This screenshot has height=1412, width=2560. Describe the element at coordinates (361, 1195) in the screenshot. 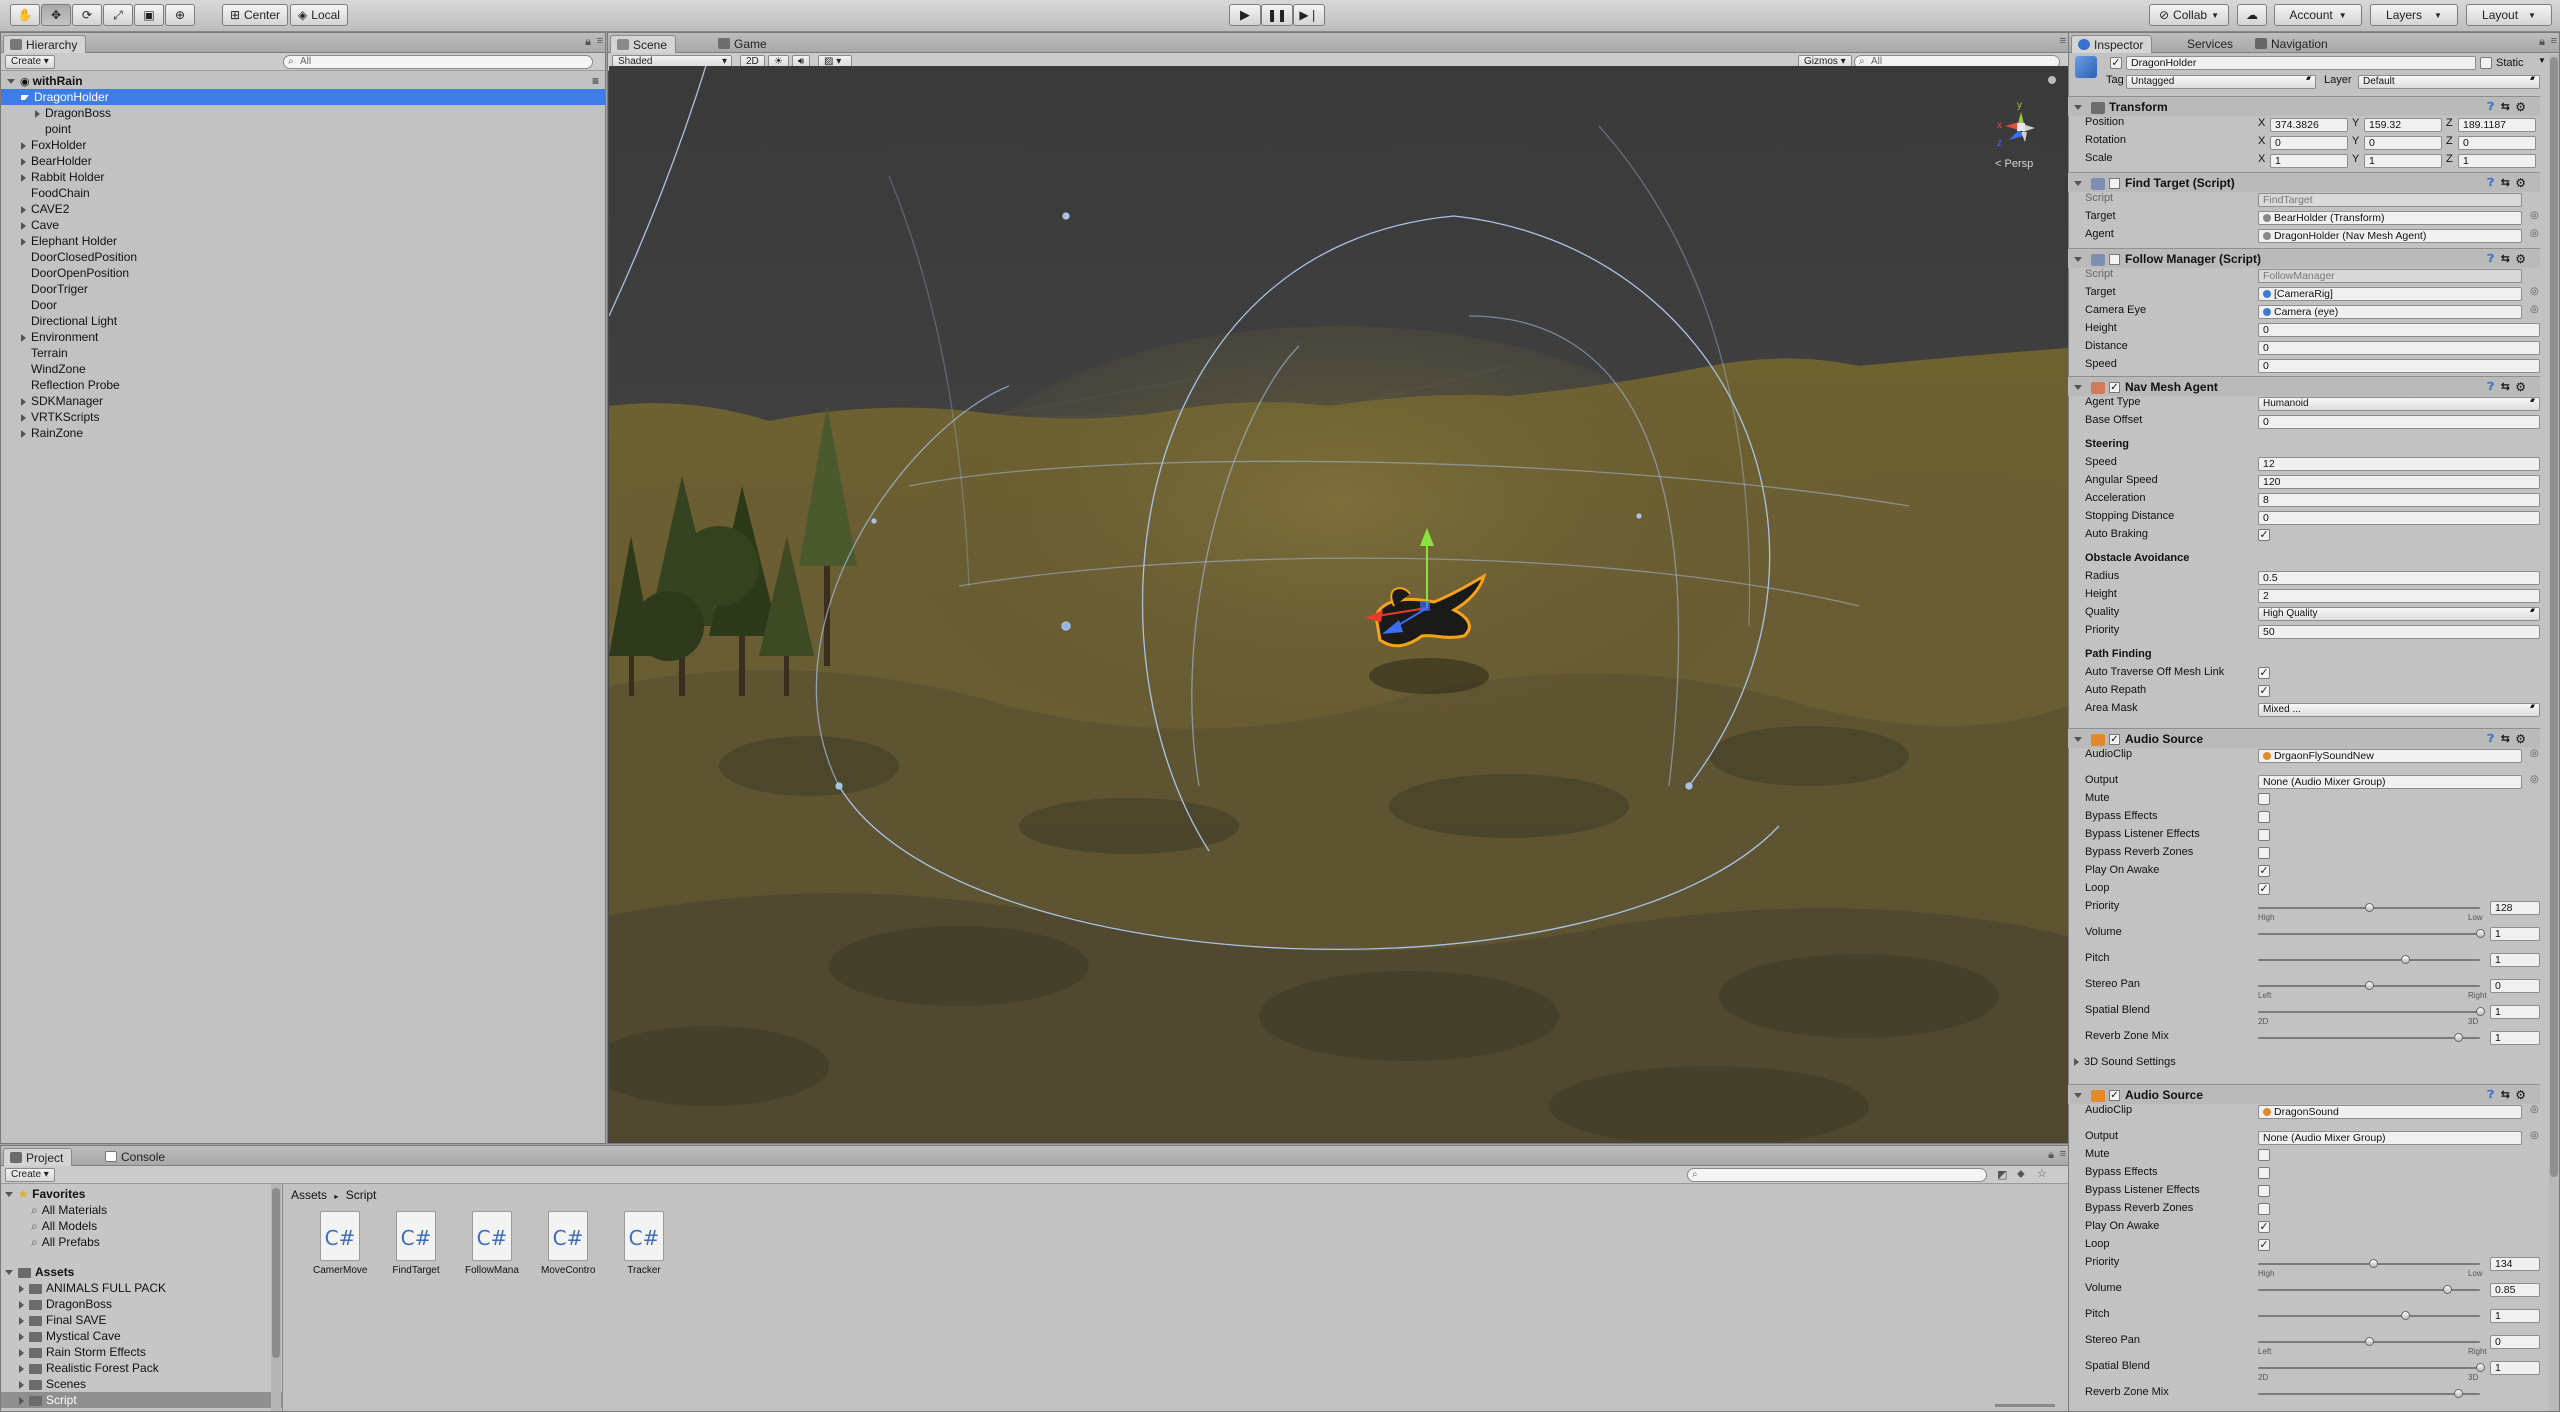

I see `breadcrumb-script: Script` at that location.